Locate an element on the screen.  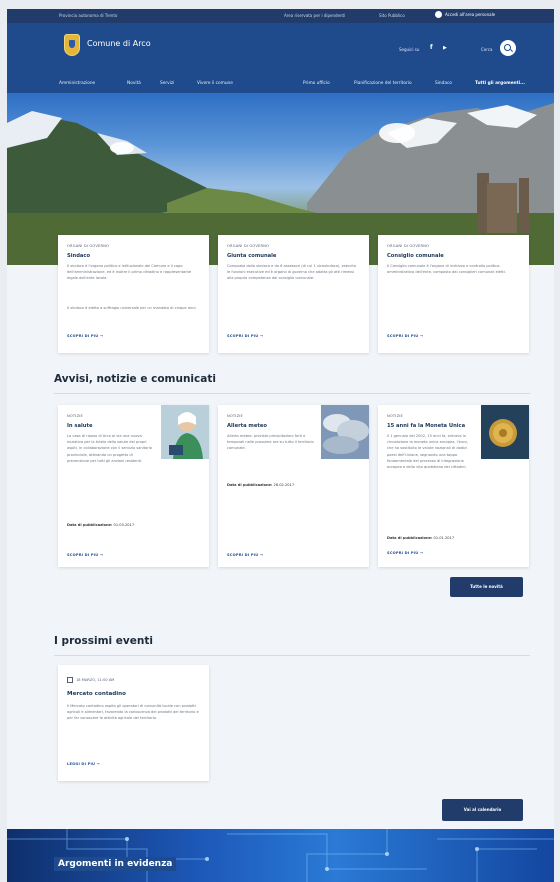
event-date: 18 MARZO, 11:00 AM is located at coordinates (90, 680).